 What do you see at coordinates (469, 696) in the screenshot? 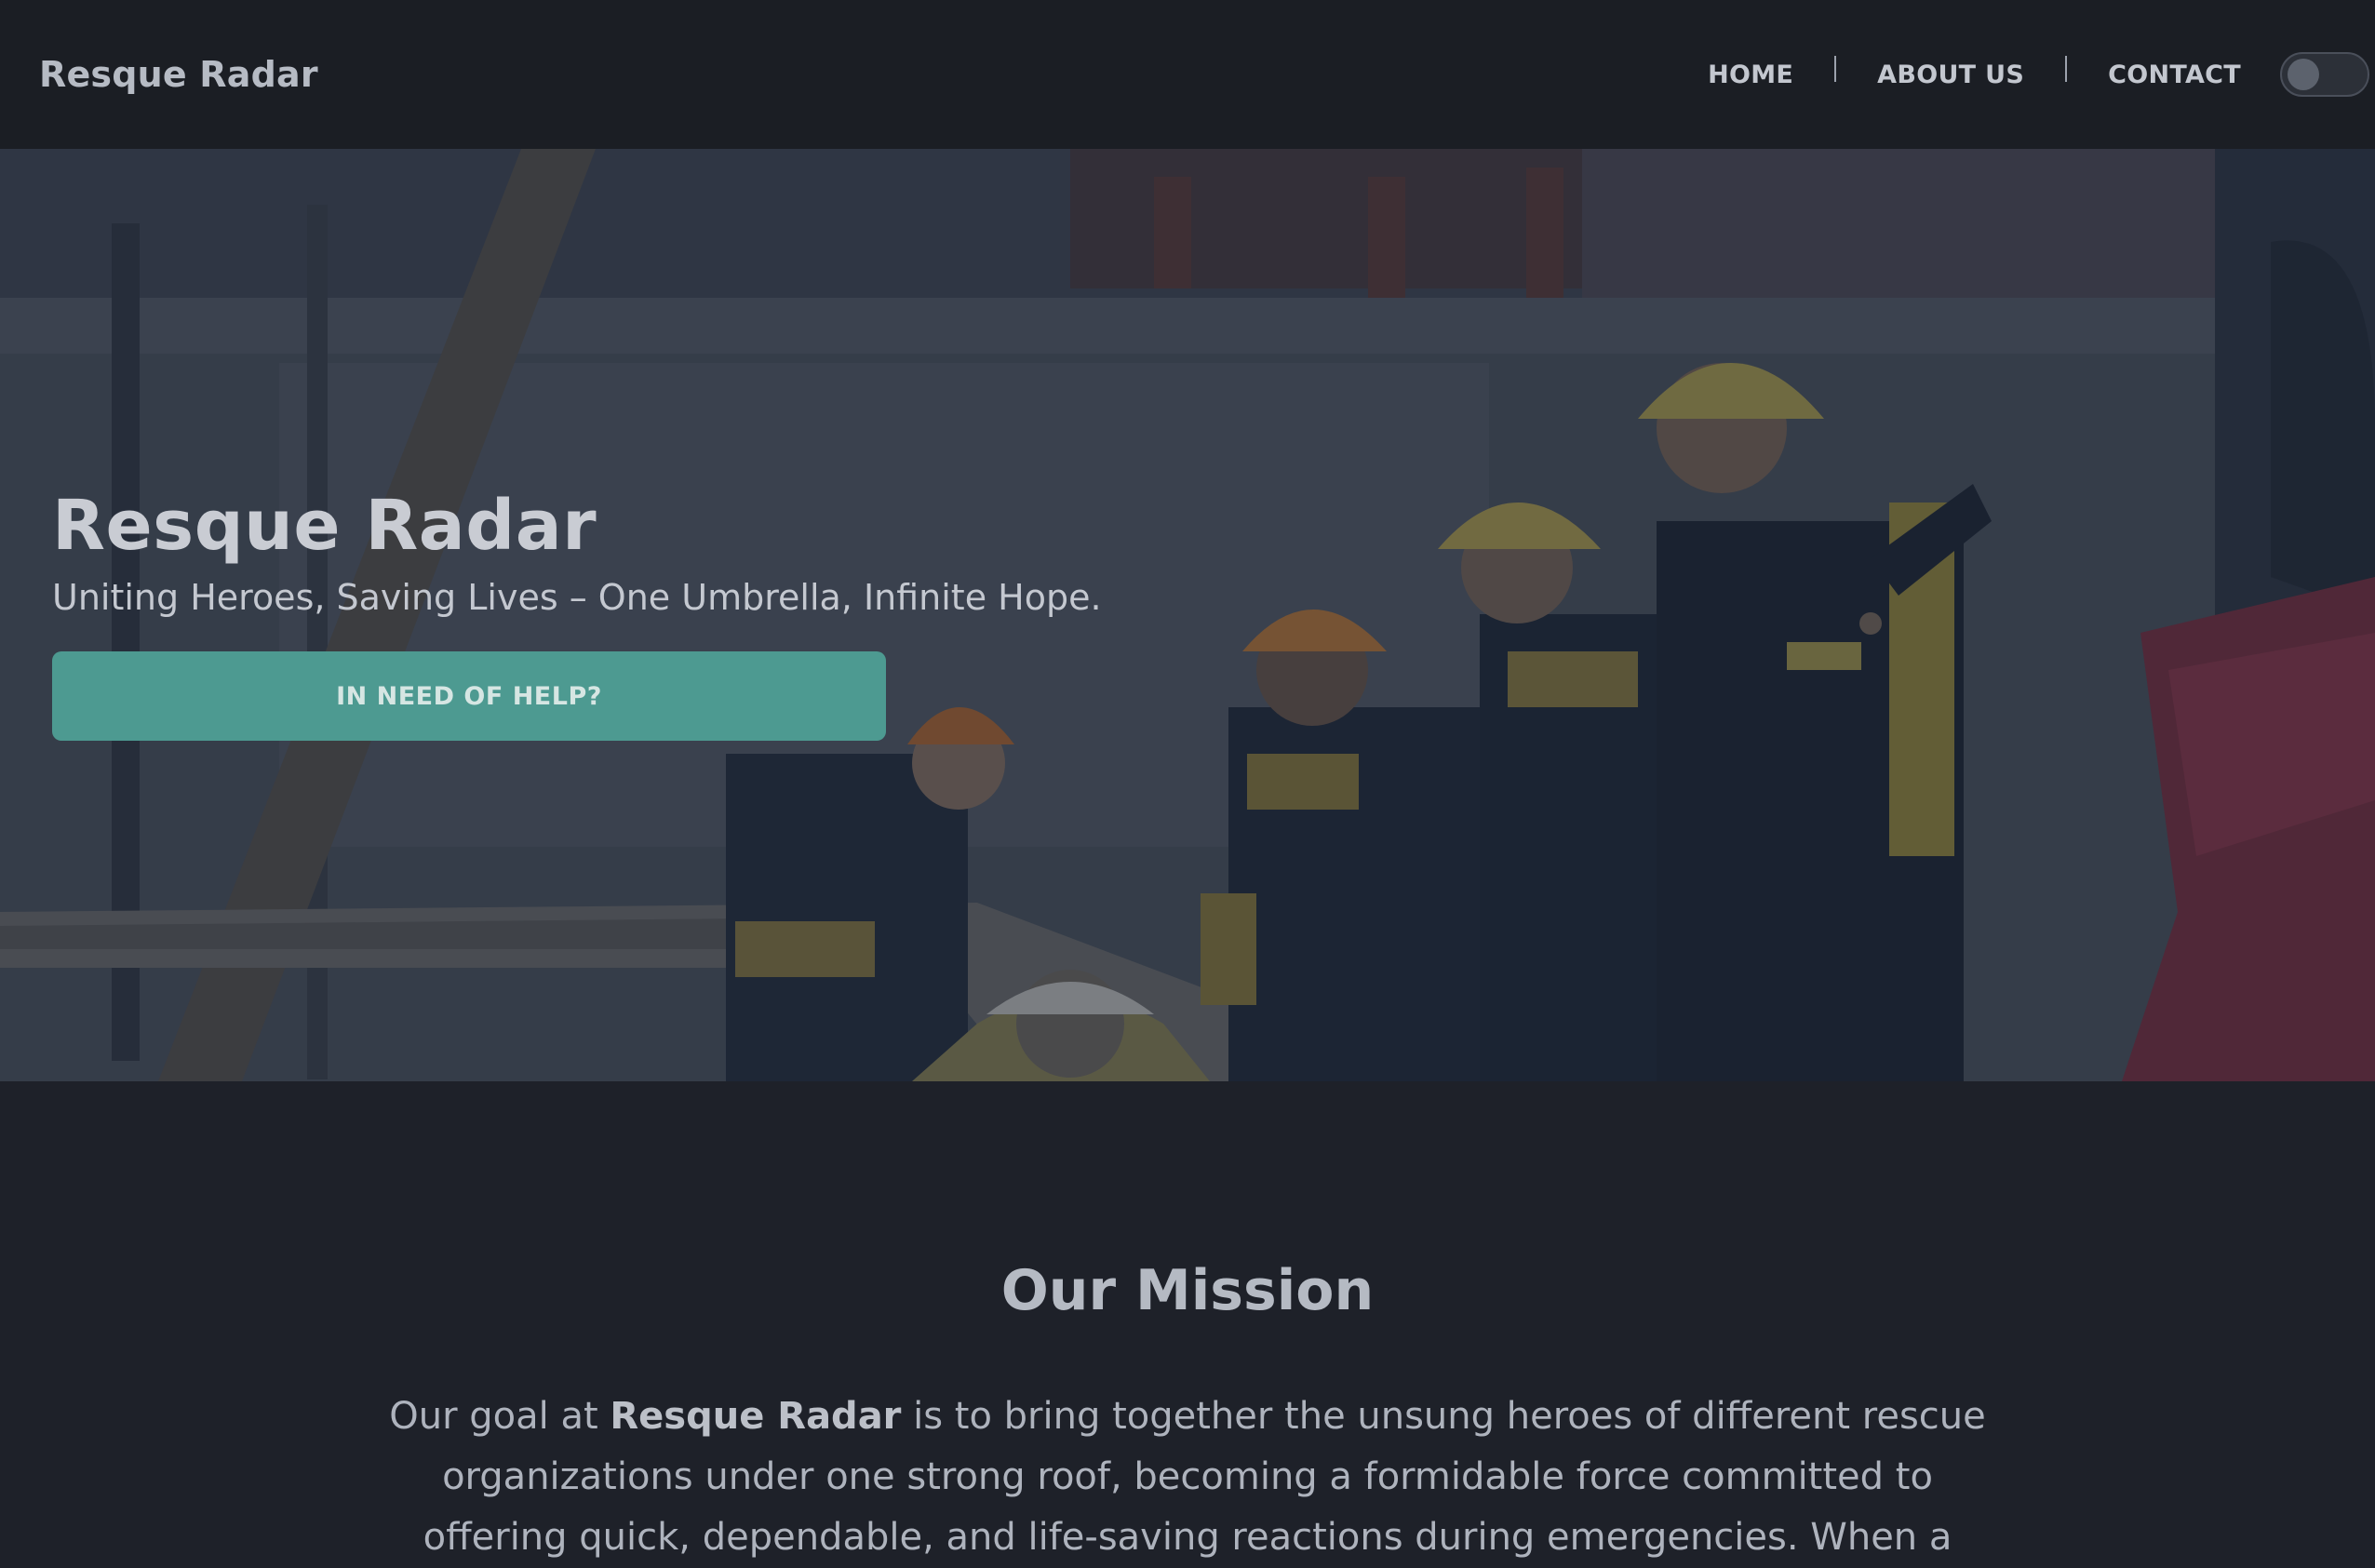
I see `need-help-button: IN NEED OF HELP?` at bounding box center [469, 696].